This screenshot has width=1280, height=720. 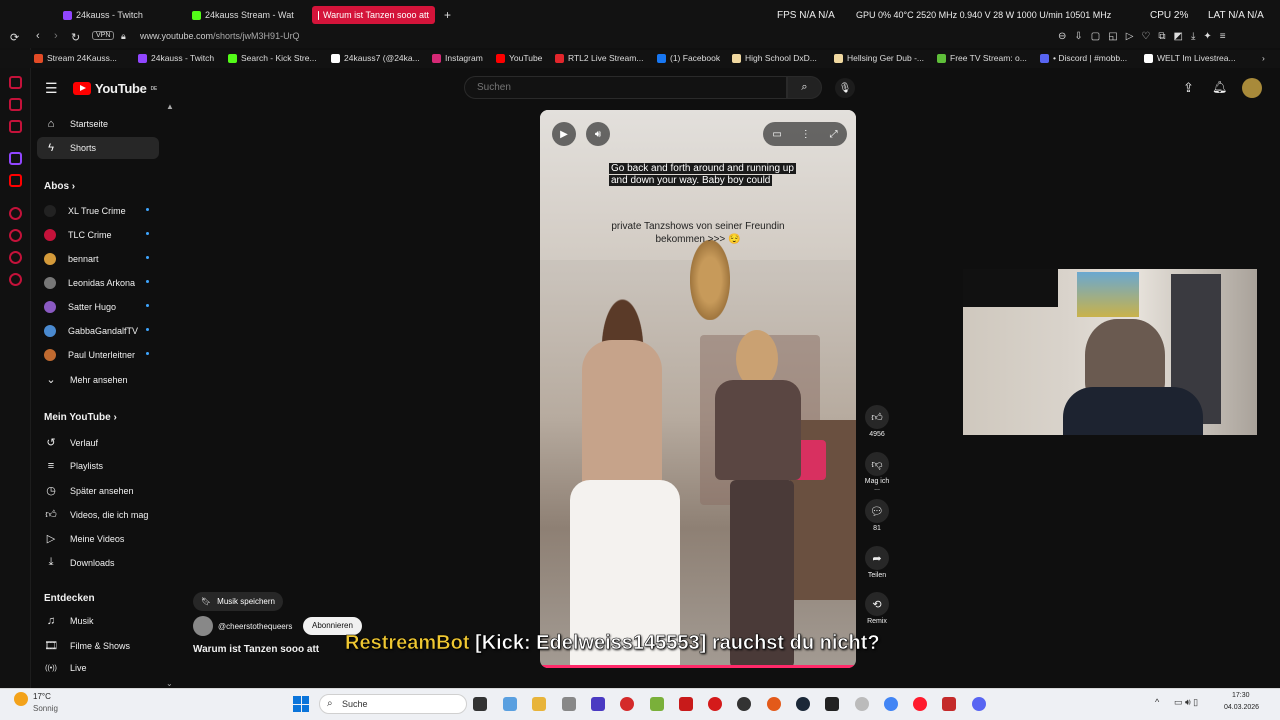 What do you see at coordinates (15, 180) in the screenshot?
I see `youtube-sidebar-icon` at bounding box center [15, 180].